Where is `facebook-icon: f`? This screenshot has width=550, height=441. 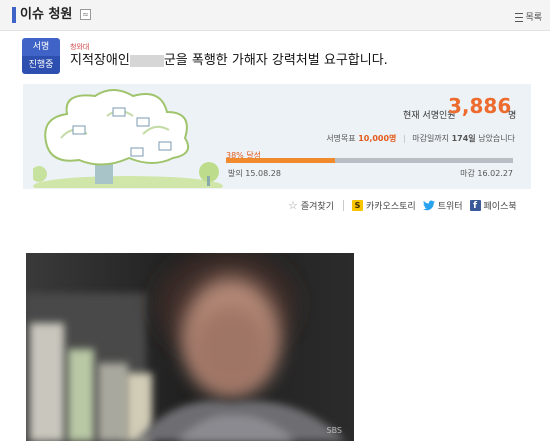
facebook-icon: f is located at coordinates (475, 205).